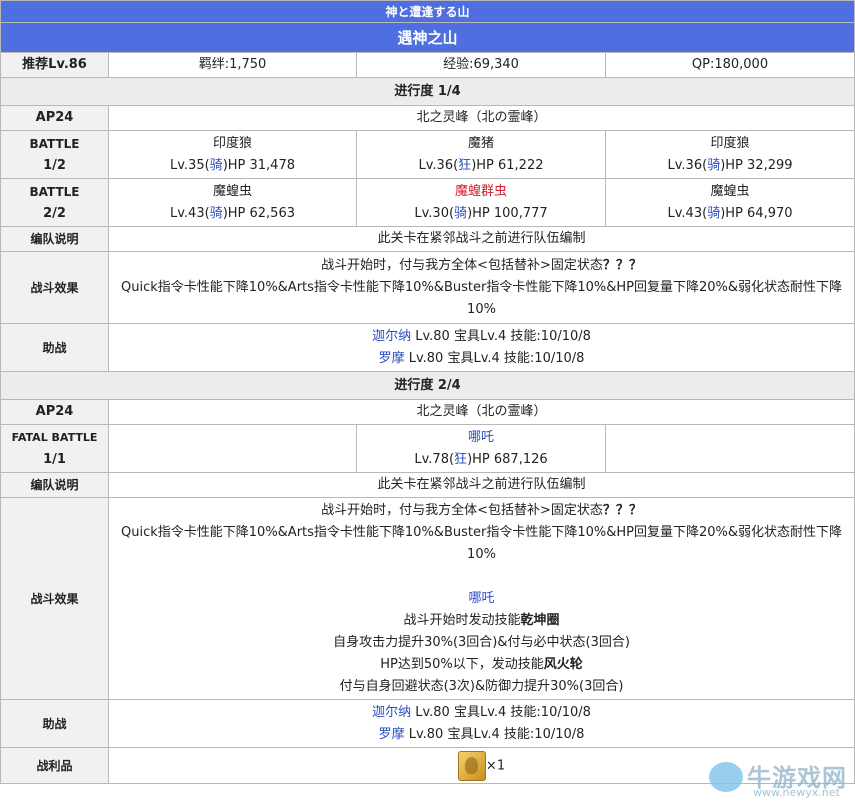 The height and width of the screenshot is (804, 855). I want to click on drops-label: 战利品, so click(54, 765).